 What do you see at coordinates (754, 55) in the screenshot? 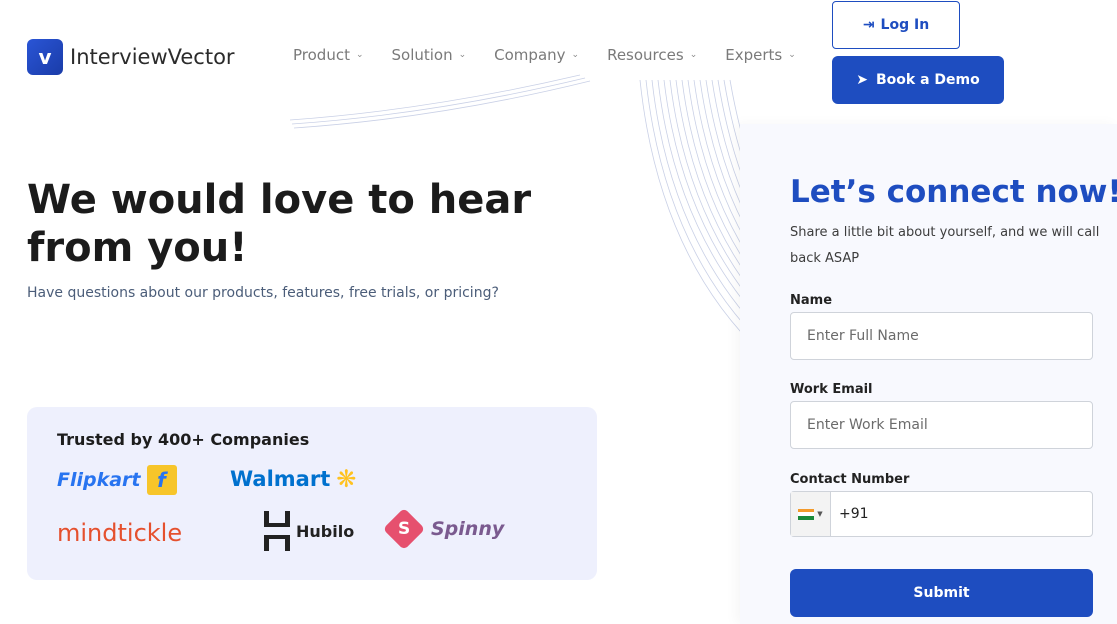
I see `nav-label: Experts` at bounding box center [754, 55].